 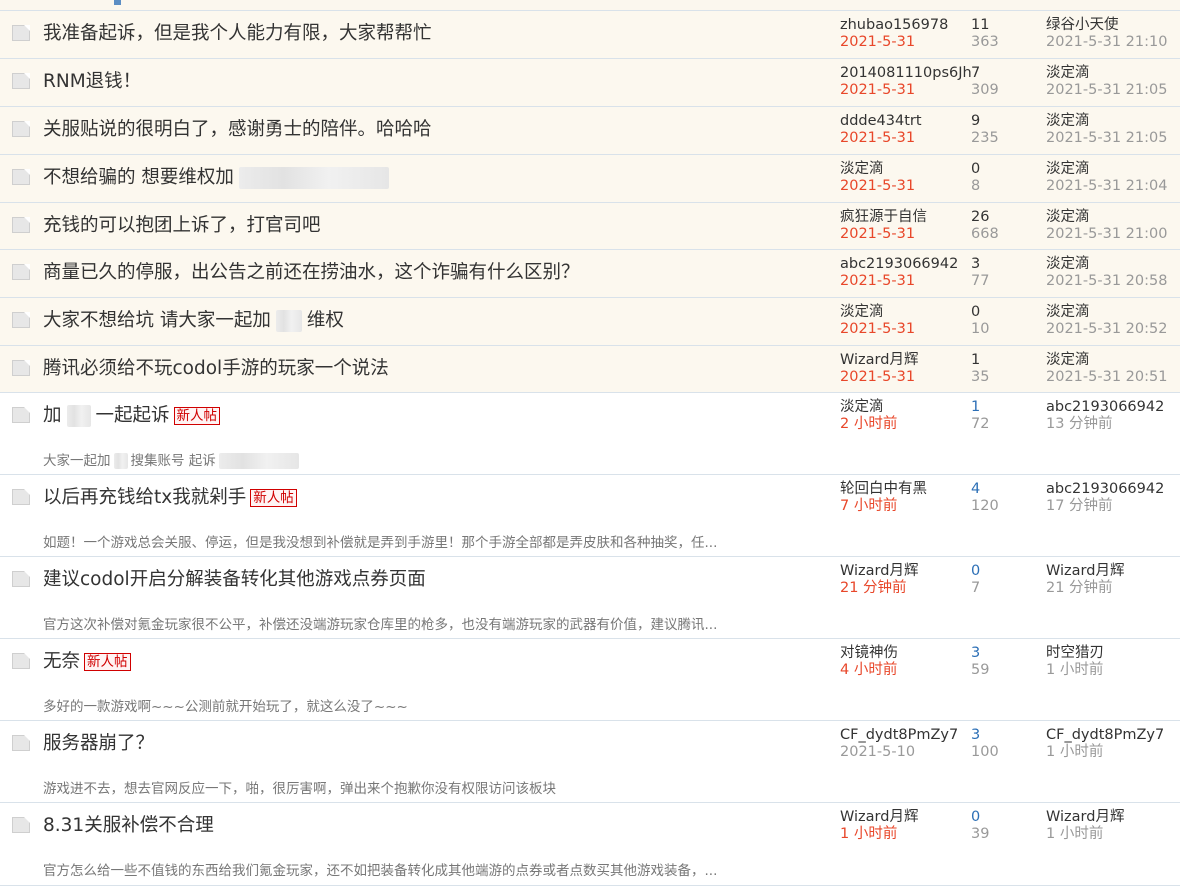 I want to click on thread-title-link: 关服贴说的很明白了，感谢勇士的陪伴。哈哈哈, so click(x=237, y=130).